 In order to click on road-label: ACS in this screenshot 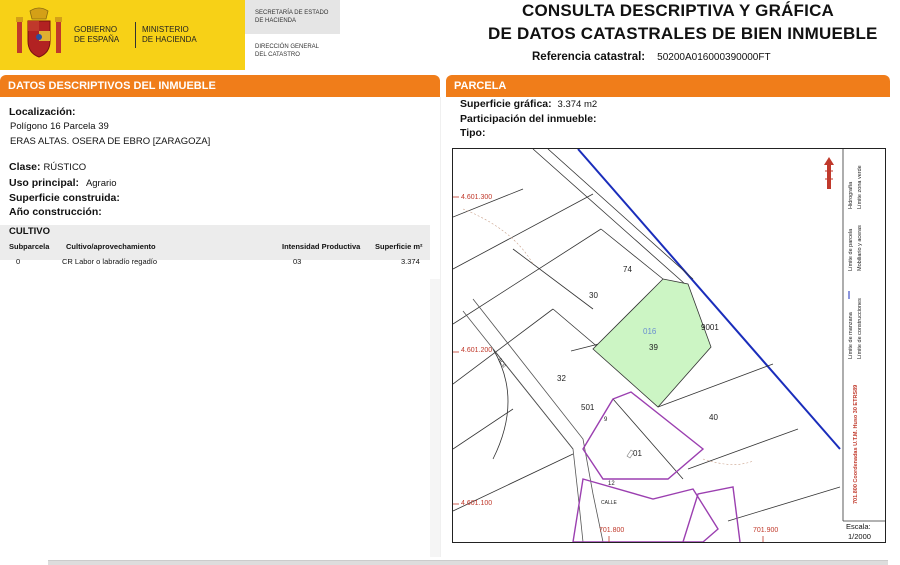, I will do `click(501, 363)`.